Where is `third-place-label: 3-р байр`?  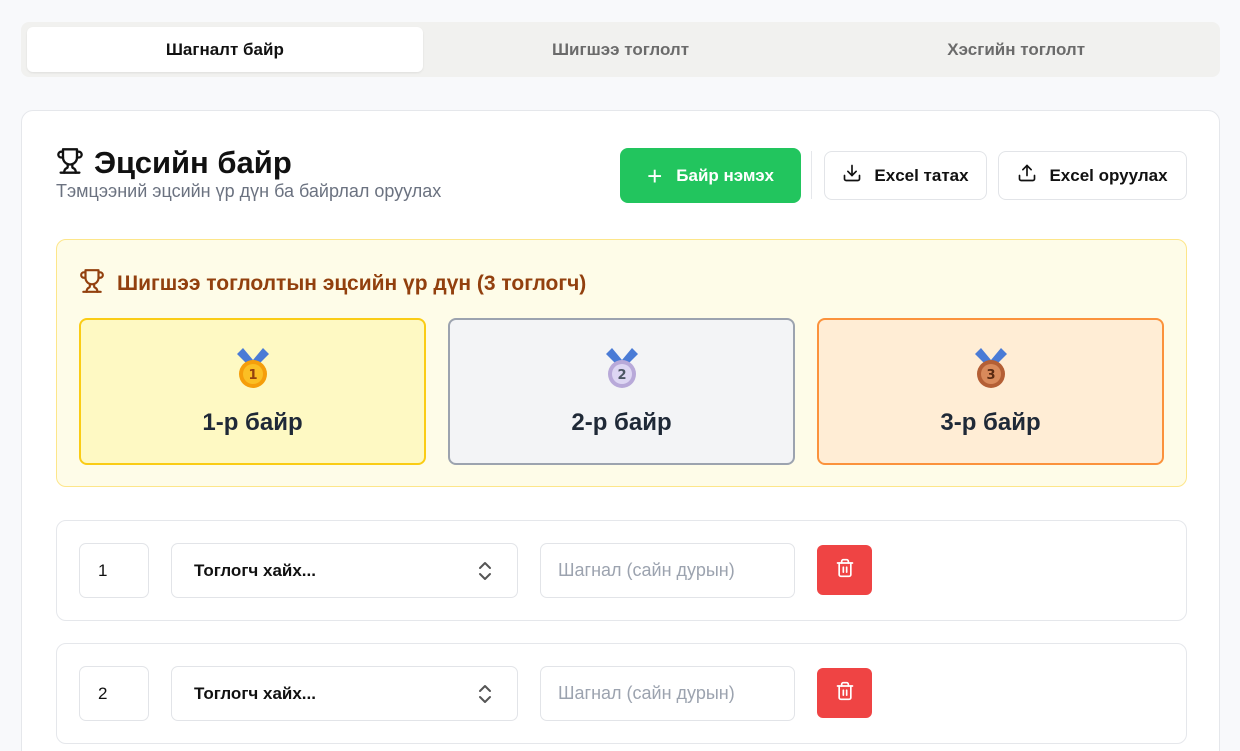
third-place-label: 3-р байр is located at coordinates (990, 422).